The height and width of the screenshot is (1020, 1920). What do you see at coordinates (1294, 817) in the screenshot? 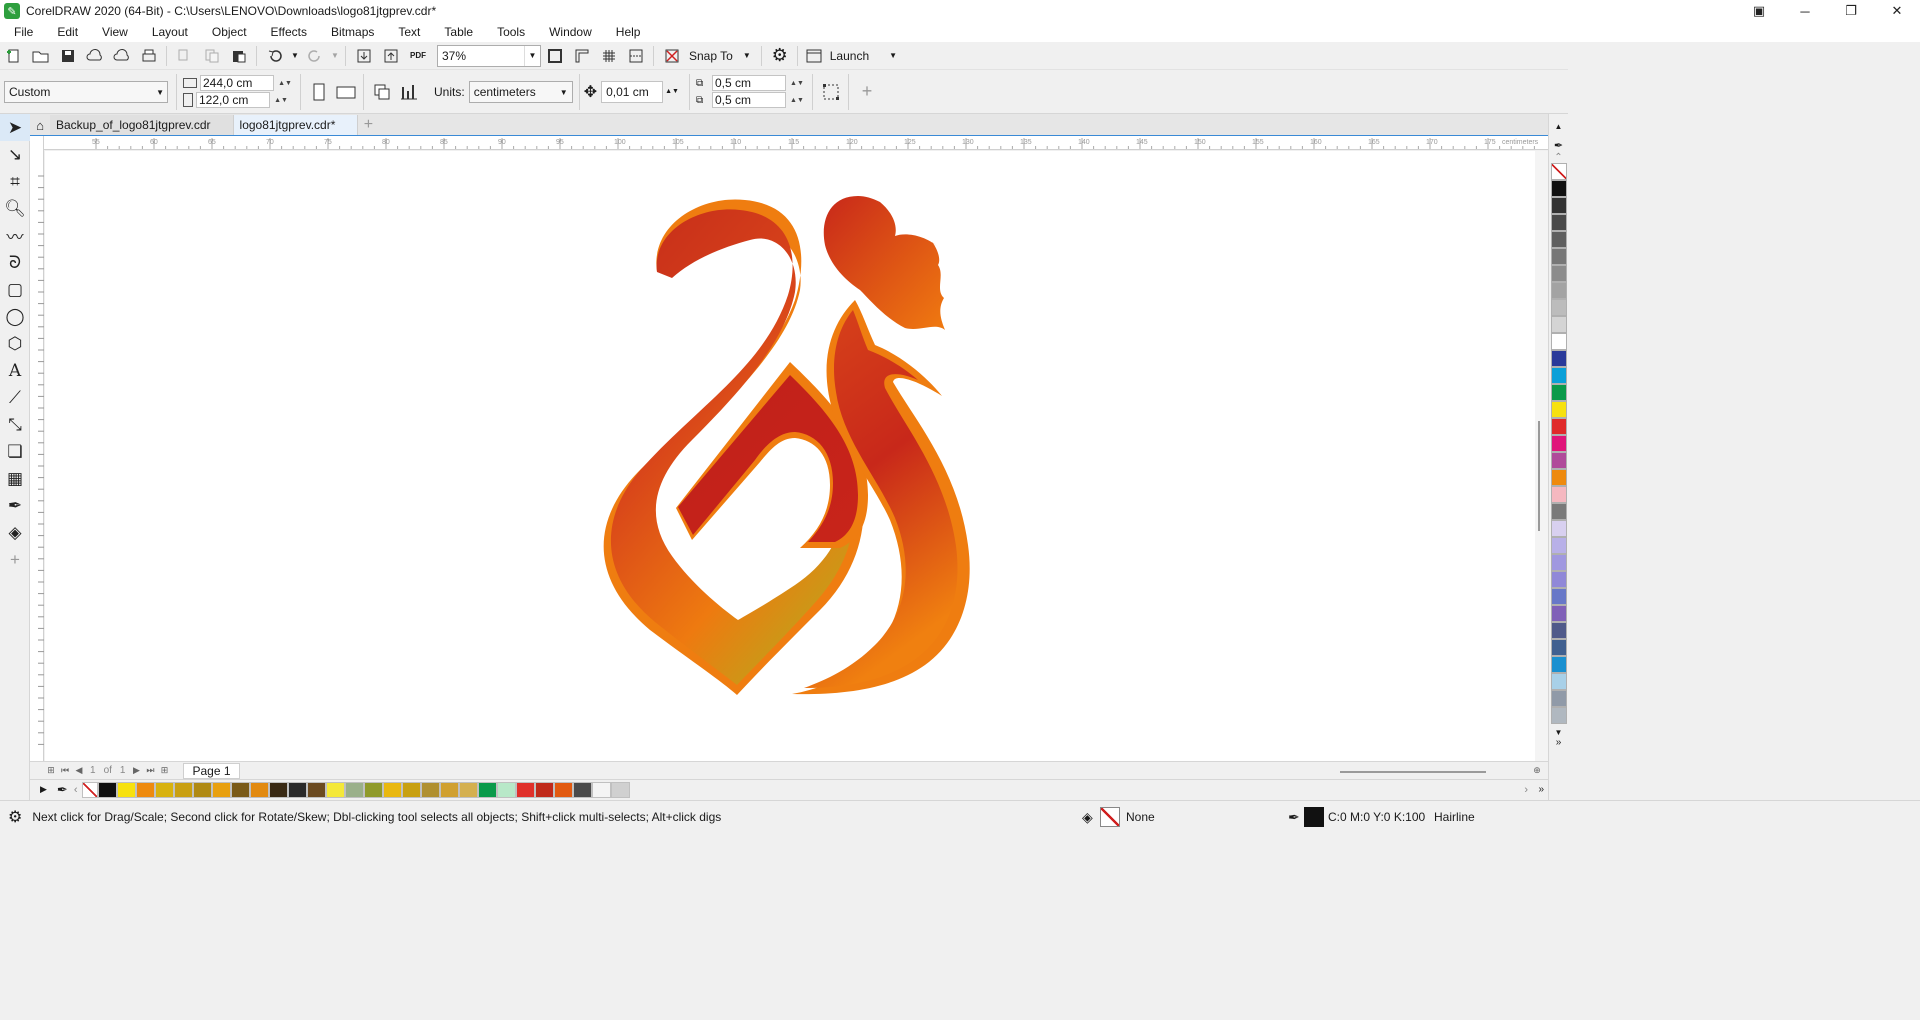
I see `outline-pen-icon: ✒` at bounding box center [1294, 817].